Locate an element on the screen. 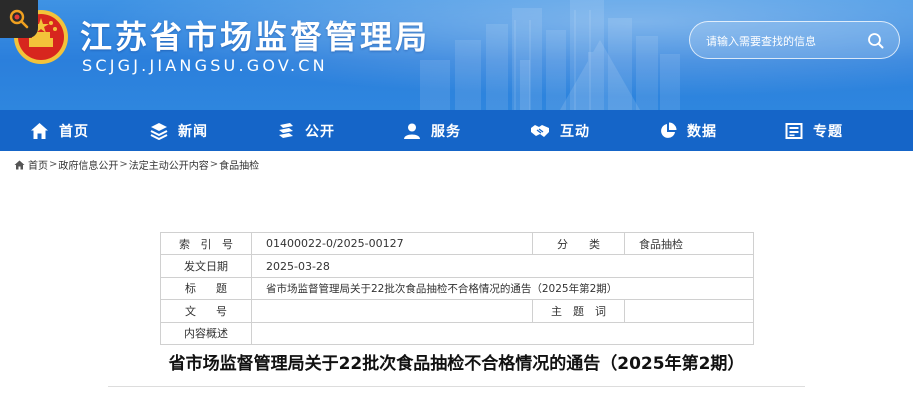 The image size is (913, 400). table-row: 文 号 主 题 词 is located at coordinates (457, 311).